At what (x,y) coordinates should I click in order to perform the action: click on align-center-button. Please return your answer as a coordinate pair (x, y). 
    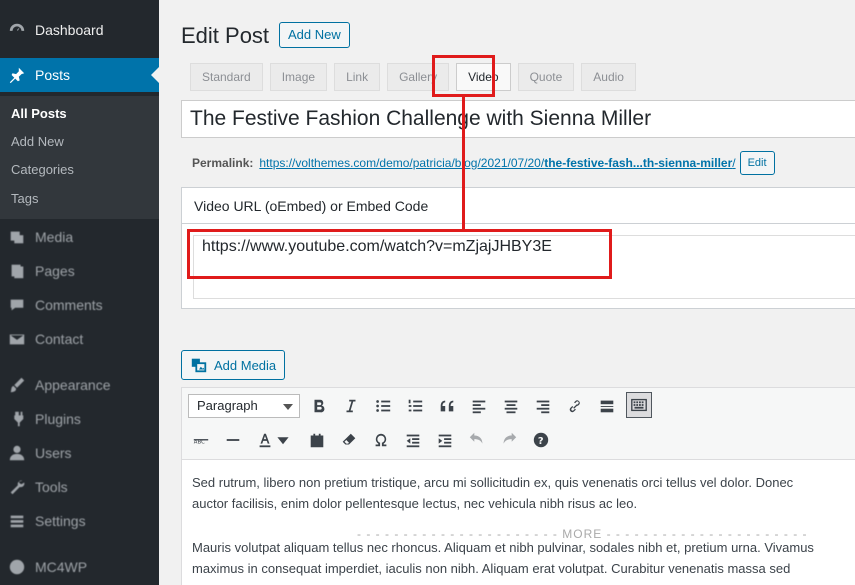
    Looking at the image, I should click on (511, 406).